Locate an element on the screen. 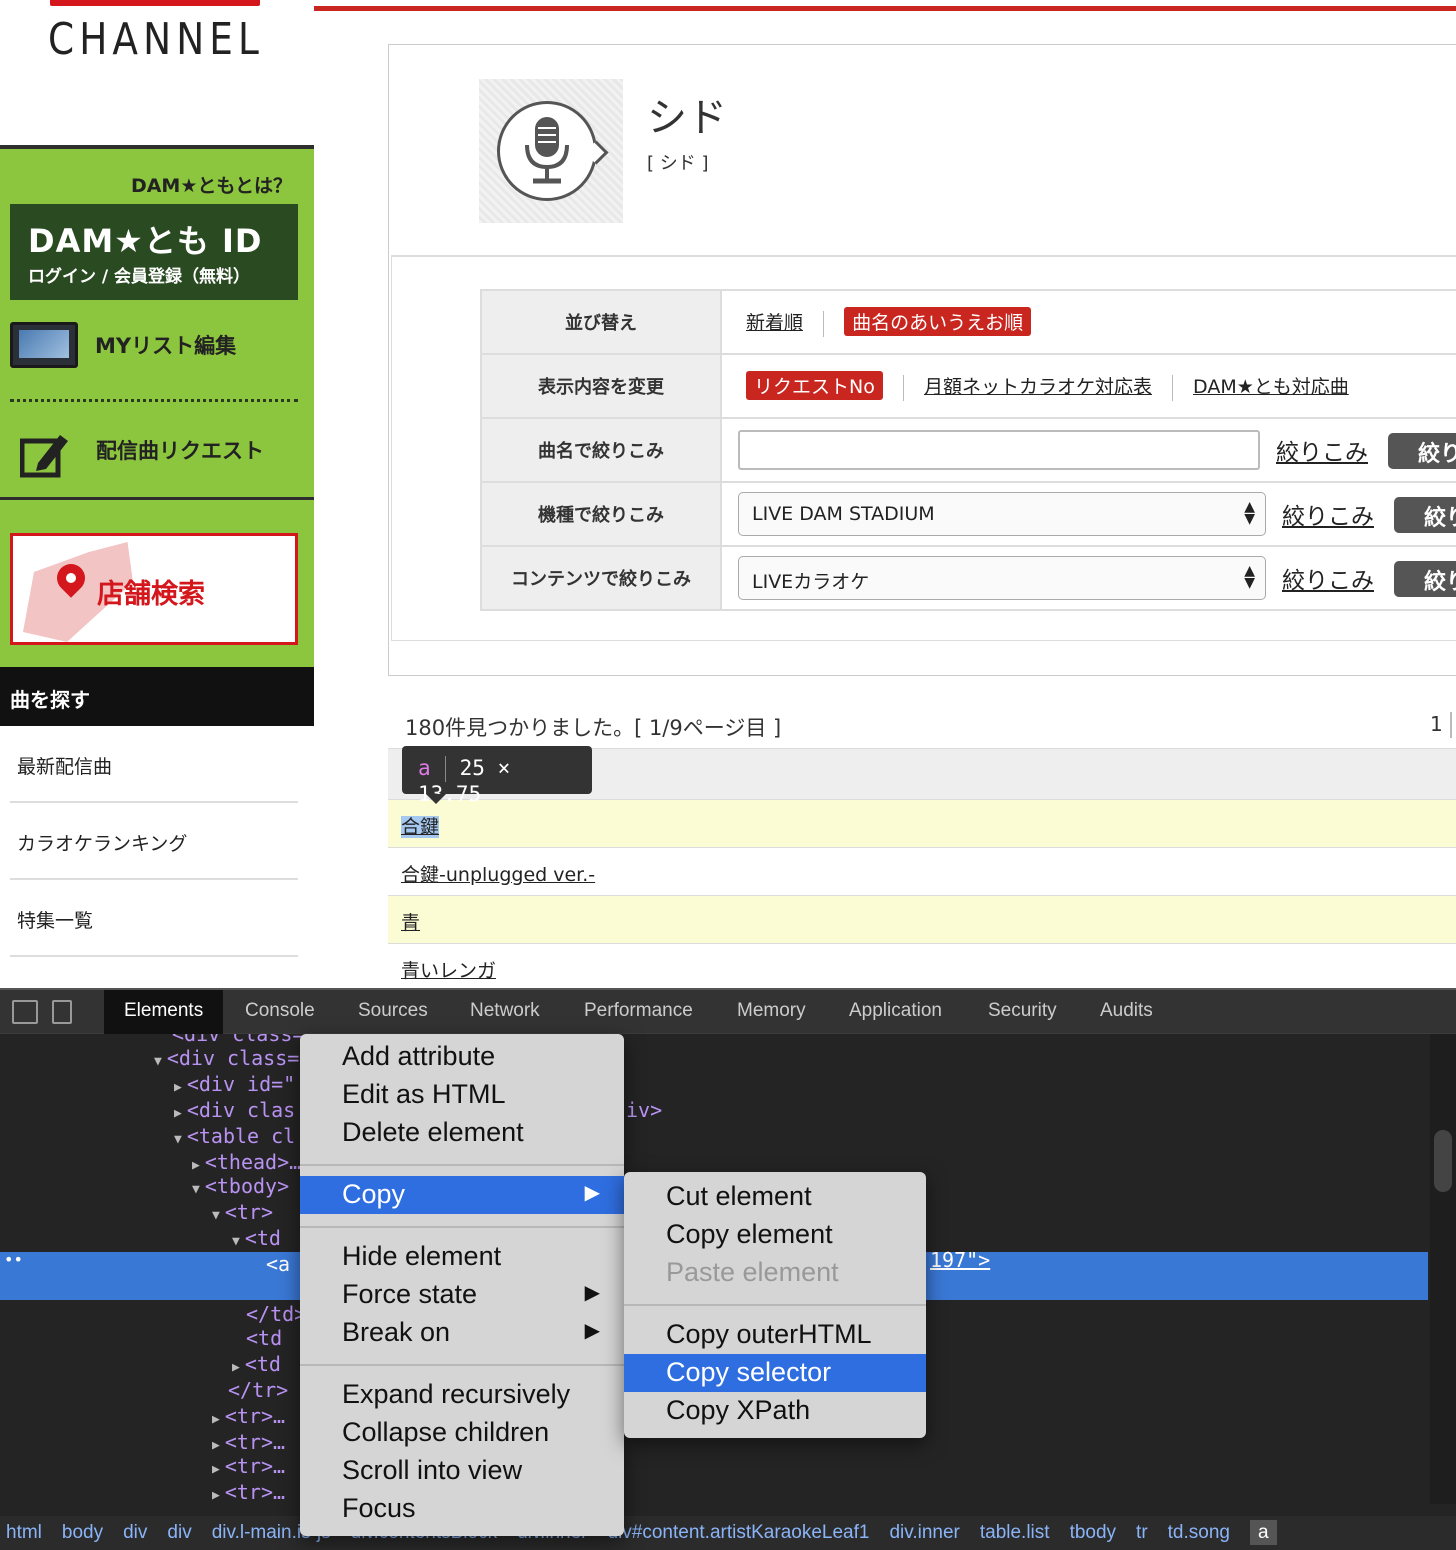 The width and height of the screenshot is (1456, 1550). menu-edit-as-html: Edit as HTML is located at coordinates (462, 1095).